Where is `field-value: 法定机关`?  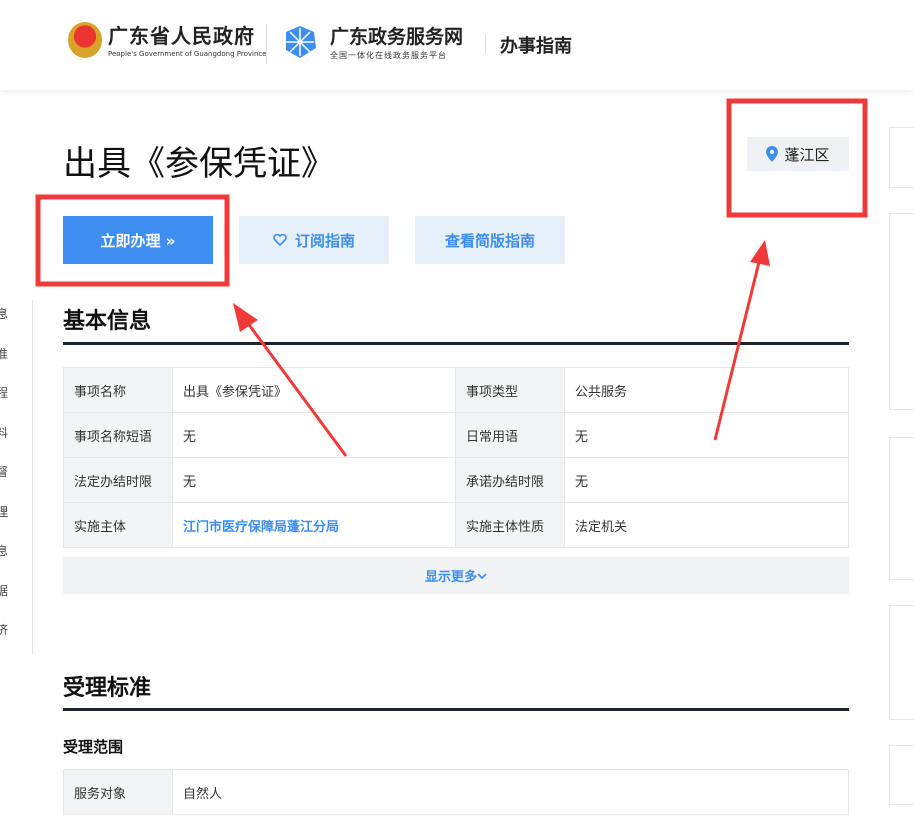
field-value: 法定机关 is located at coordinates (706, 525).